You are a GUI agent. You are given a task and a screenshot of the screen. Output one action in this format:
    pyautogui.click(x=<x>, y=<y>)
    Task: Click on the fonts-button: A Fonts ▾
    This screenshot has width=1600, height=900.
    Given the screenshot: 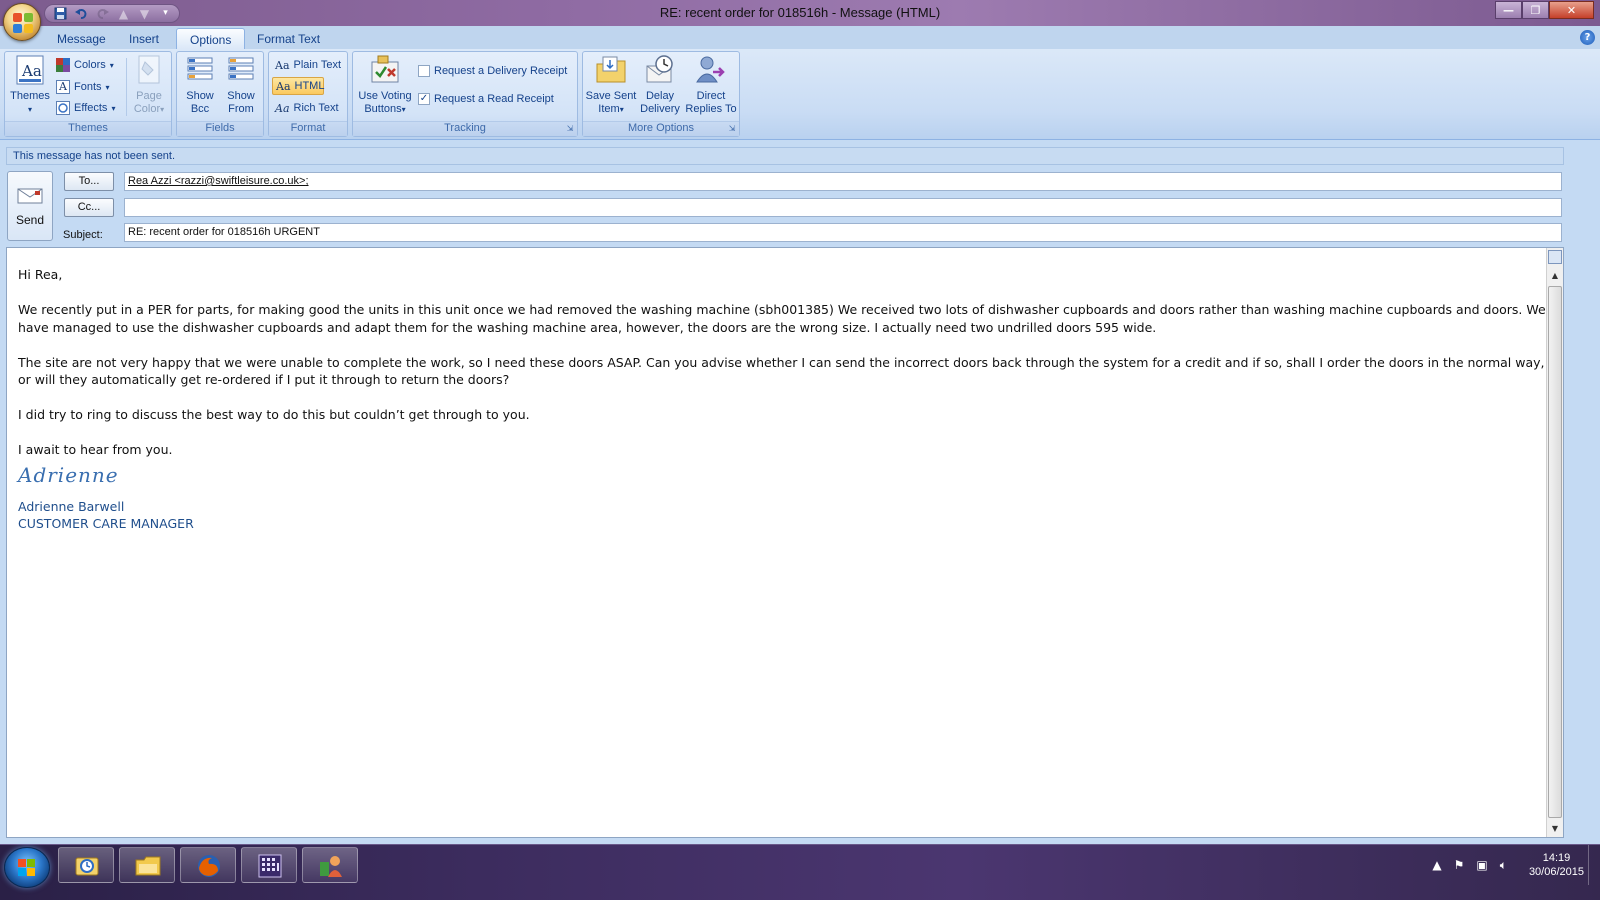 What is the action you would take?
    pyautogui.click(x=83, y=87)
    